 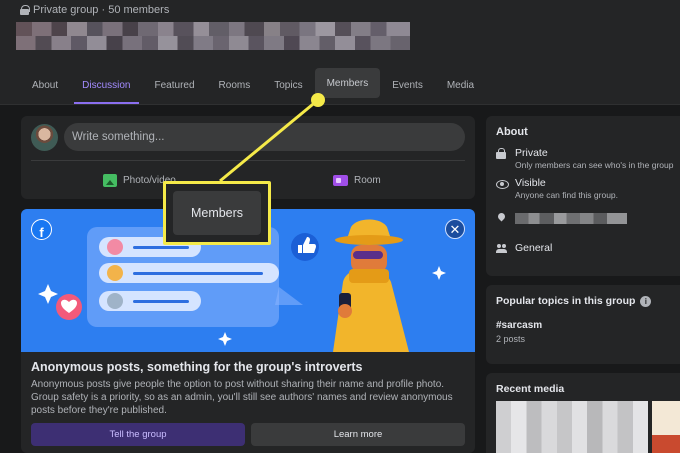 I want to click on video-room-icon, so click(x=340, y=180).